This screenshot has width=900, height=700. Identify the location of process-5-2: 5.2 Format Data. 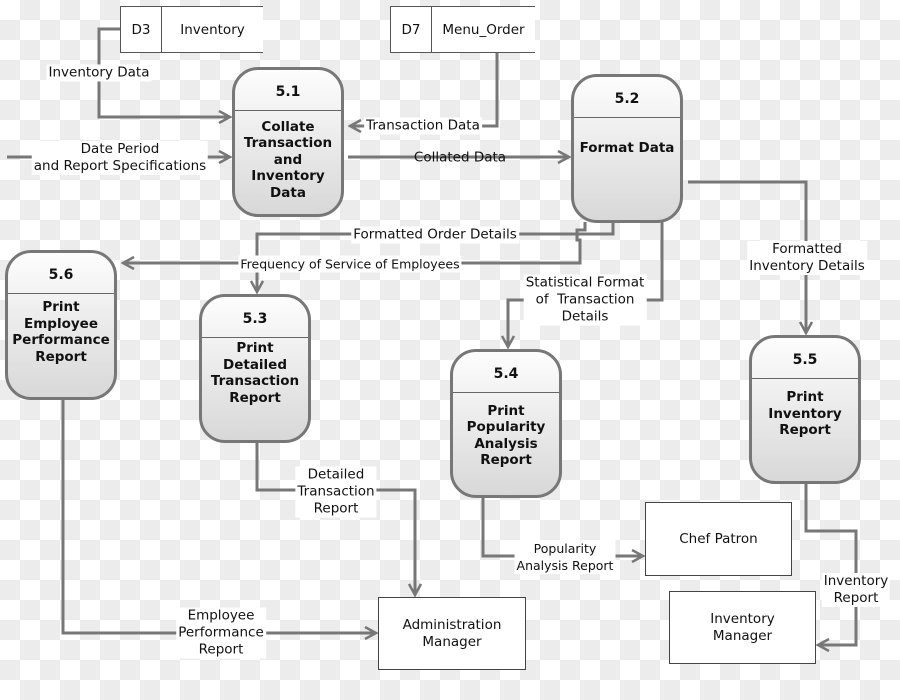
(627, 148).